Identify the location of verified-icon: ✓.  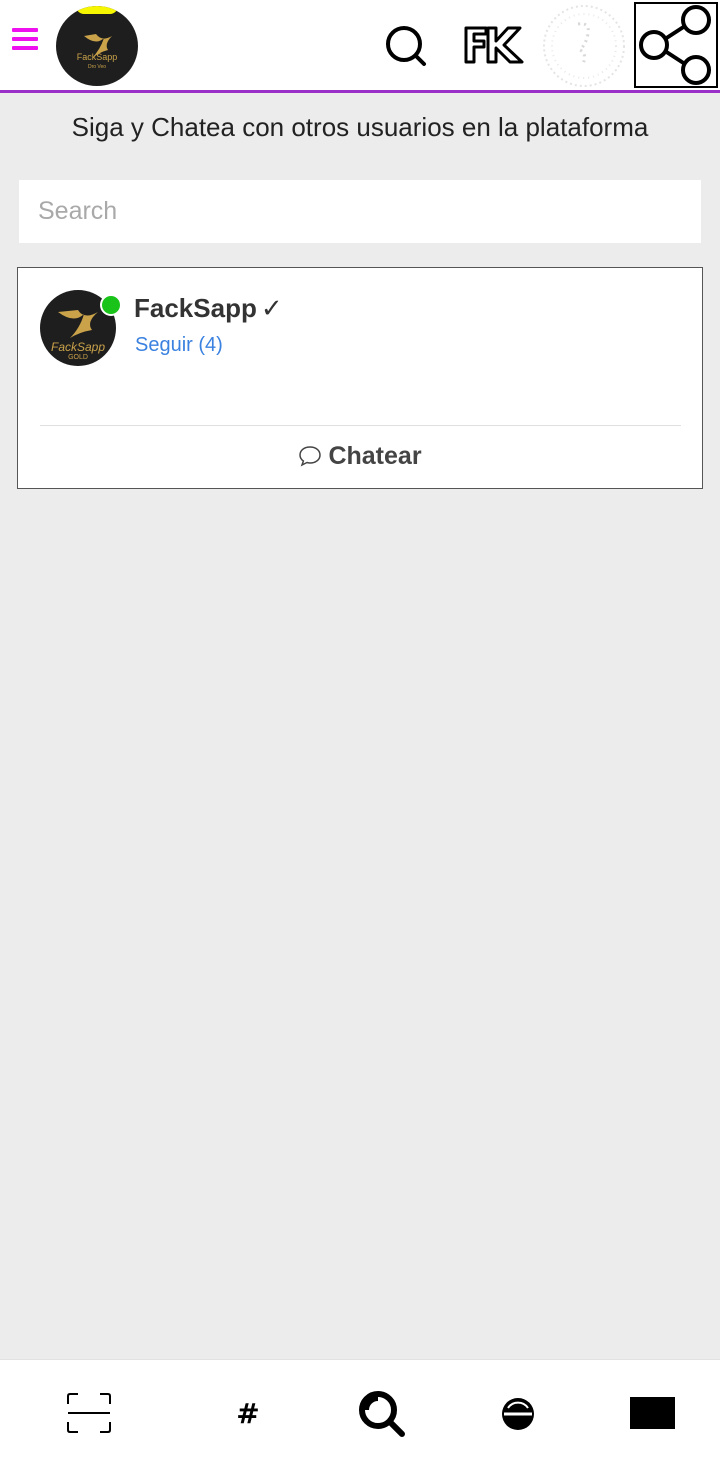
(271, 308).